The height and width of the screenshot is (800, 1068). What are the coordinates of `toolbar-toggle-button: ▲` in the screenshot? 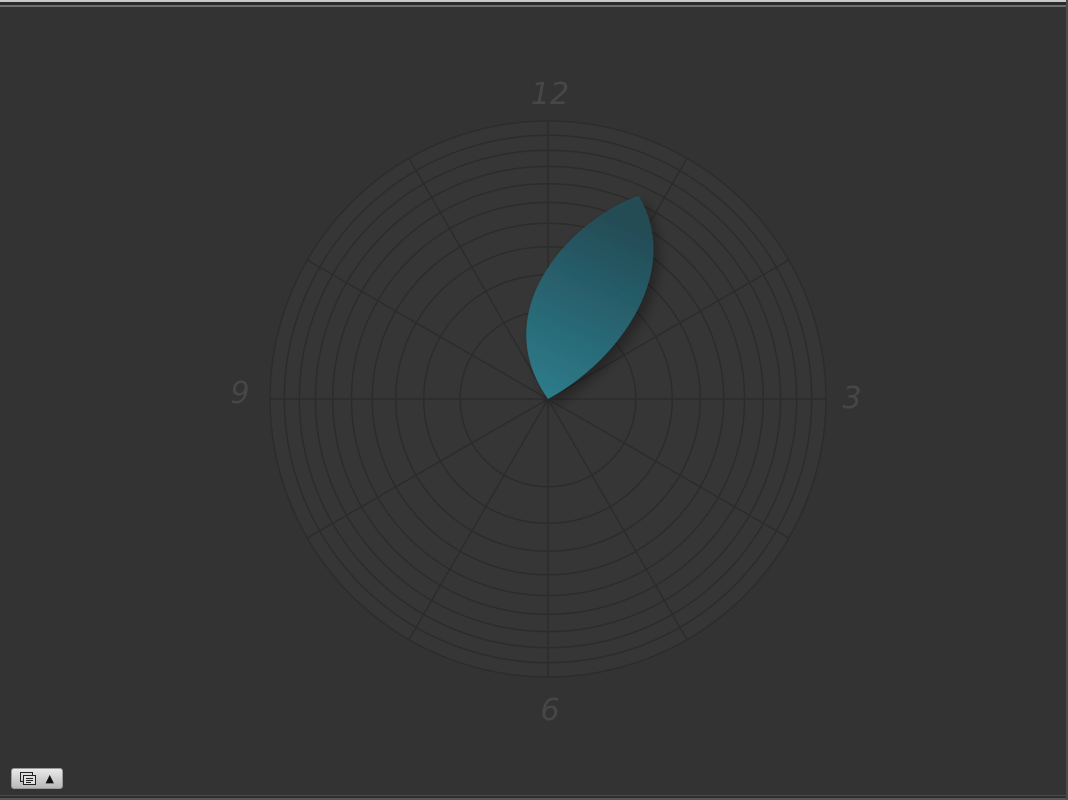 It's located at (37, 778).